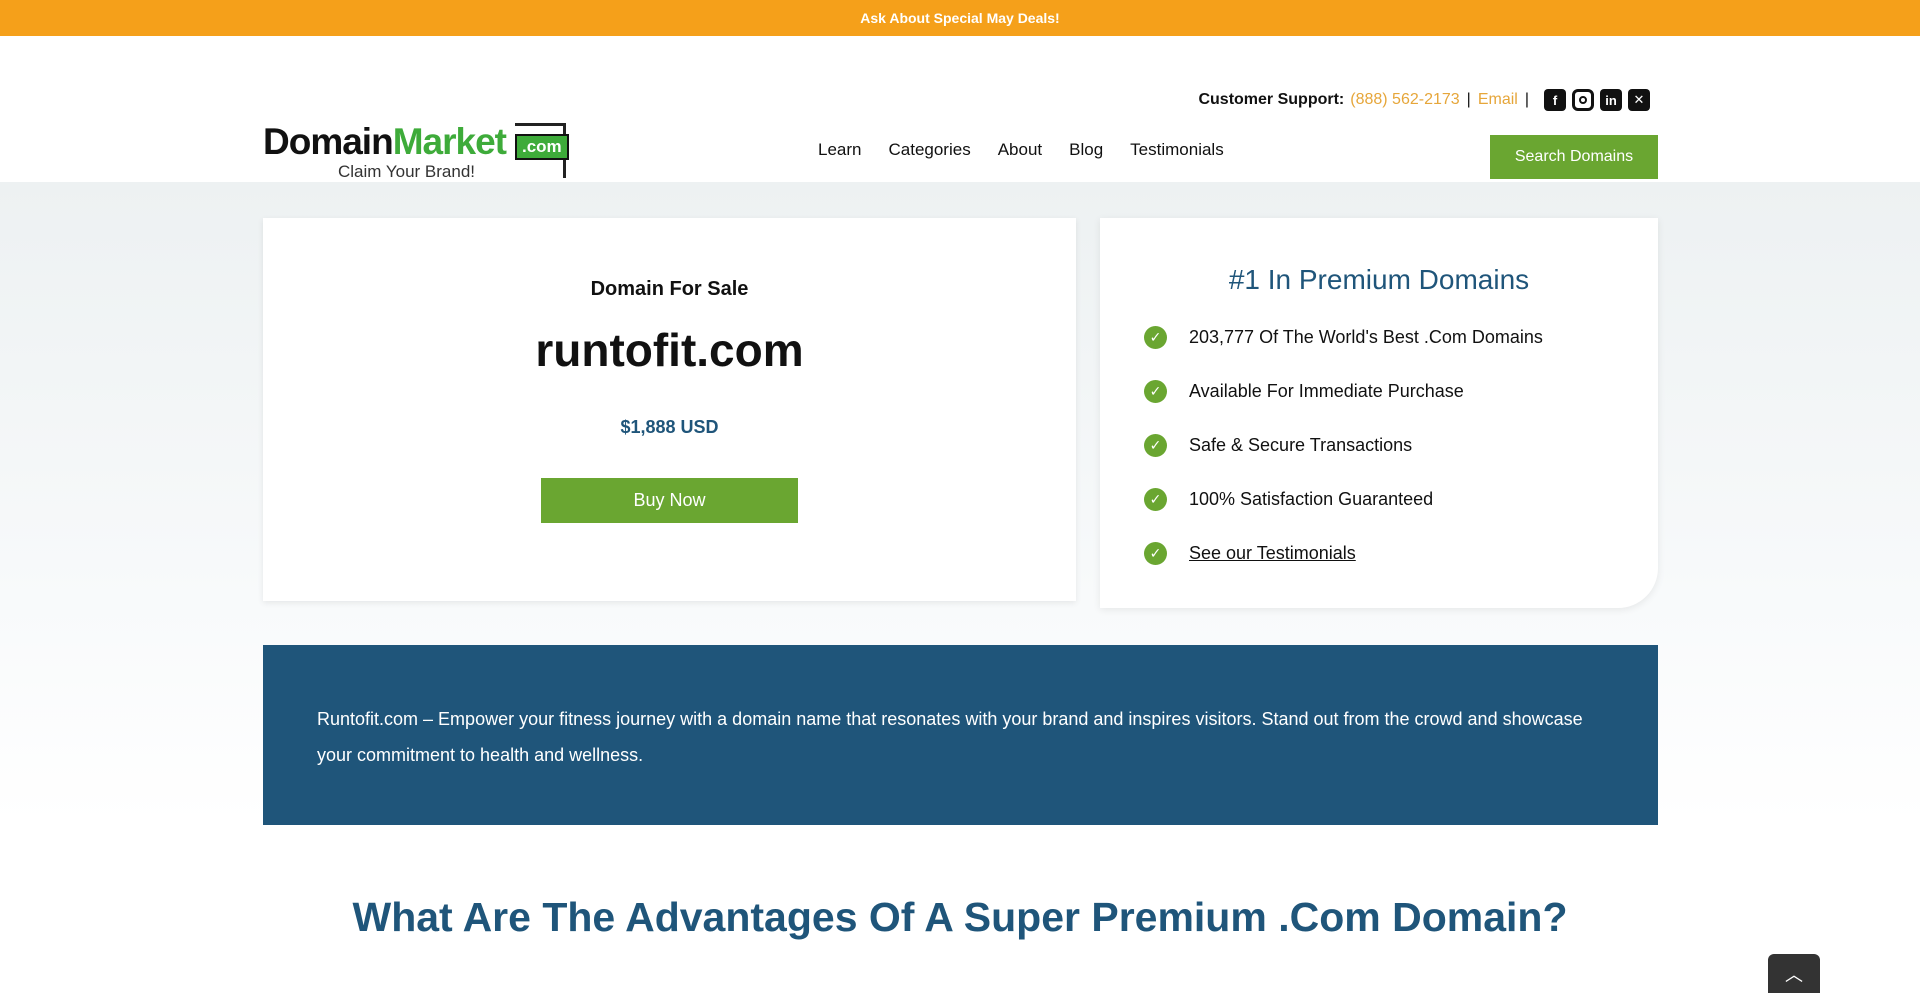 The height and width of the screenshot is (993, 1920). I want to click on chevron-up-icon: ︿, so click(1794, 974).